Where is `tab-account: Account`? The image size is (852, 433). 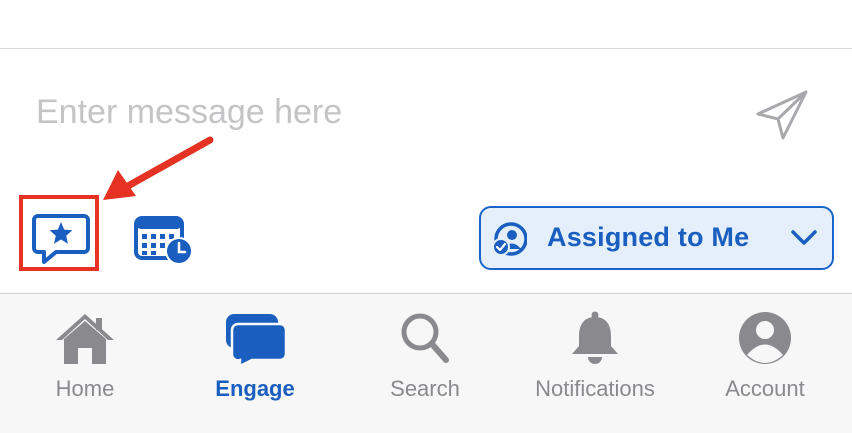
tab-account: Account is located at coordinates (765, 363).